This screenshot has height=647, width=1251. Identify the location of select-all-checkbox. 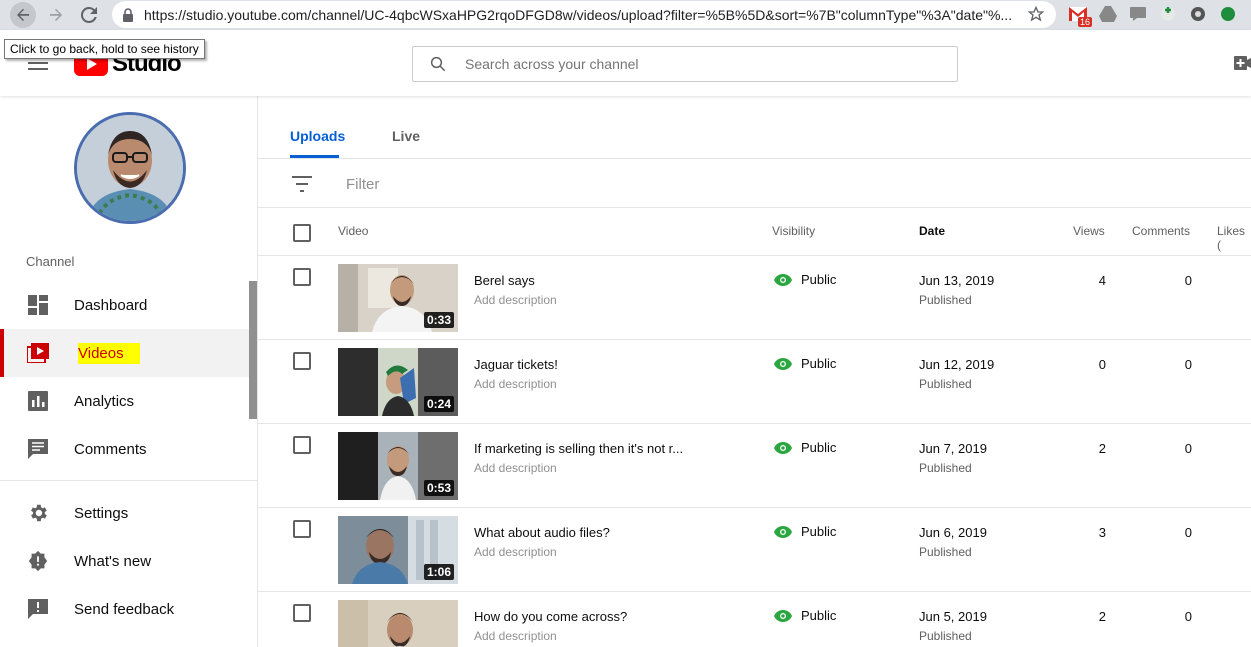
(302, 233).